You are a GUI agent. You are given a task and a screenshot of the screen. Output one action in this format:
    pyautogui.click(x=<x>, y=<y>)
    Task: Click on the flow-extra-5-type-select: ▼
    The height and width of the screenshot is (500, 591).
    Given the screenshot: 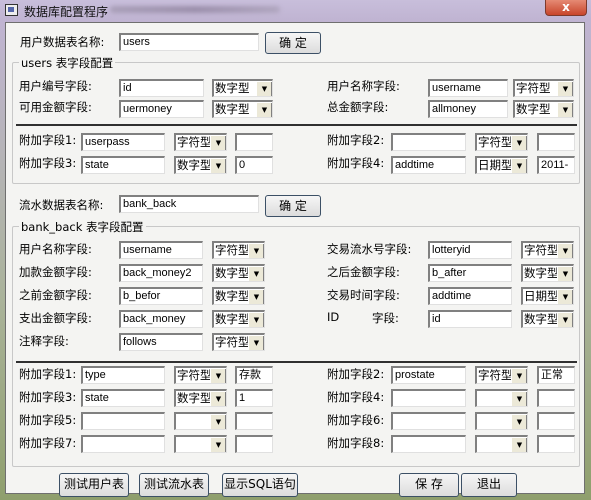 What is the action you would take?
    pyautogui.click(x=200, y=421)
    